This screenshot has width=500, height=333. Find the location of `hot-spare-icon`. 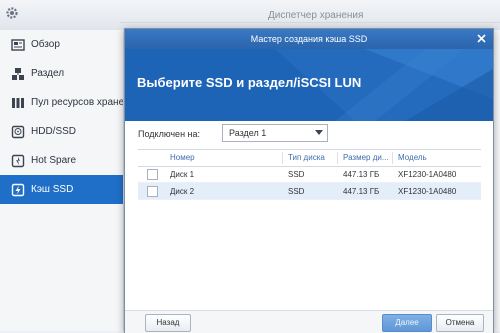

hot-spare-icon is located at coordinates (18, 160).